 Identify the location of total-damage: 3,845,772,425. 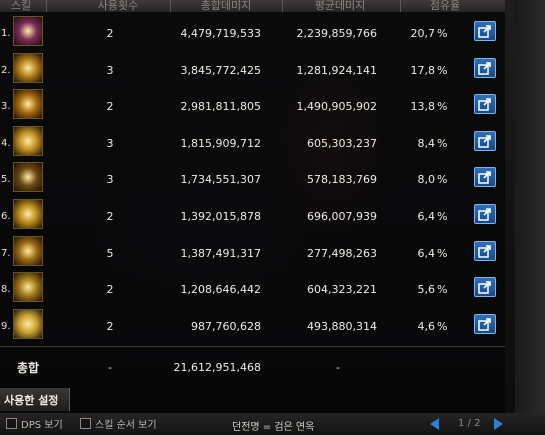
(220, 70).